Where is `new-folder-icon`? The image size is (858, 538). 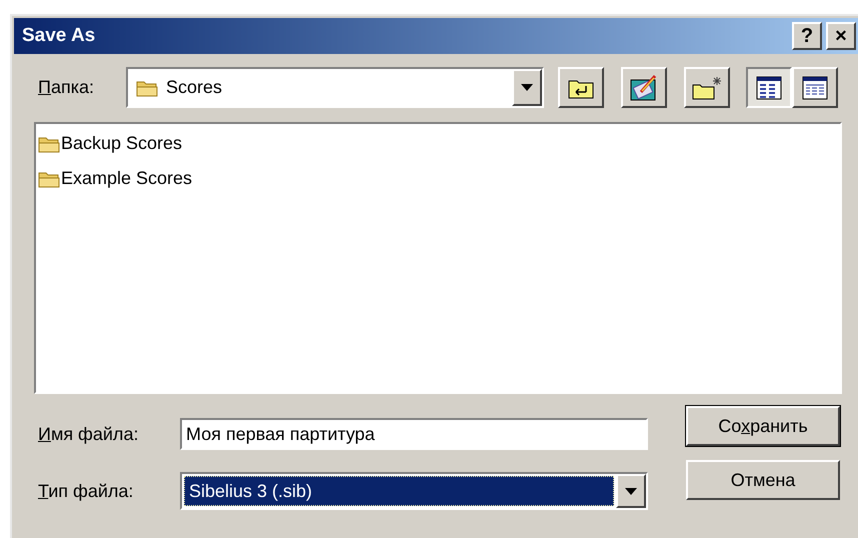 new-folder-icon is located at coordinates (707, 87).